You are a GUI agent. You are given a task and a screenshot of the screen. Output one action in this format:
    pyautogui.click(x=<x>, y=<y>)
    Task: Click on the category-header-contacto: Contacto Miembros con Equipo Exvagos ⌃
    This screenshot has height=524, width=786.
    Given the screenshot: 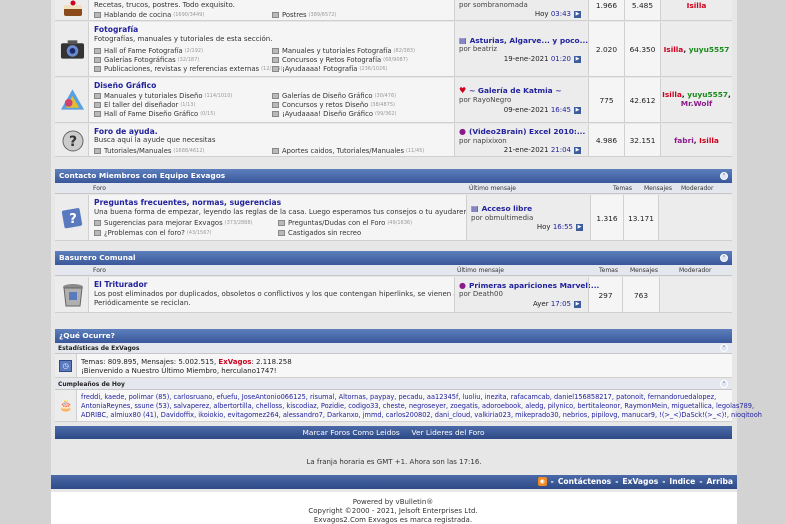 What is the action you would take?
    pyautogui.click(x=393, y=176)
    